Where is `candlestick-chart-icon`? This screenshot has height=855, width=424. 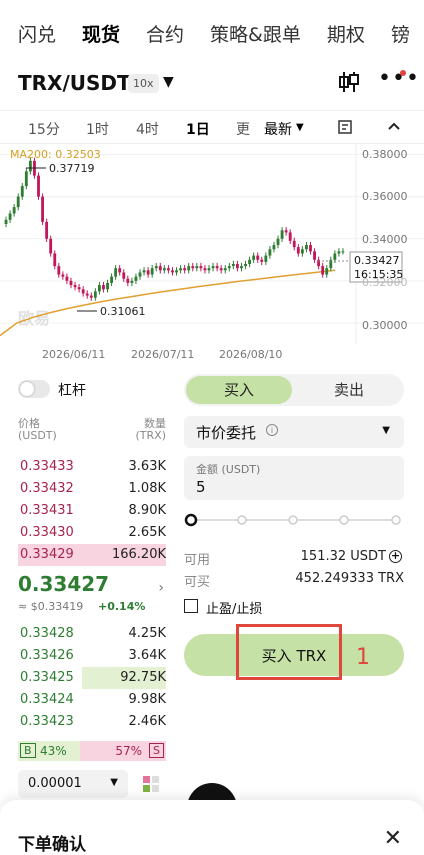 candlestick-chart-icon is located at coordinates (349, 82).